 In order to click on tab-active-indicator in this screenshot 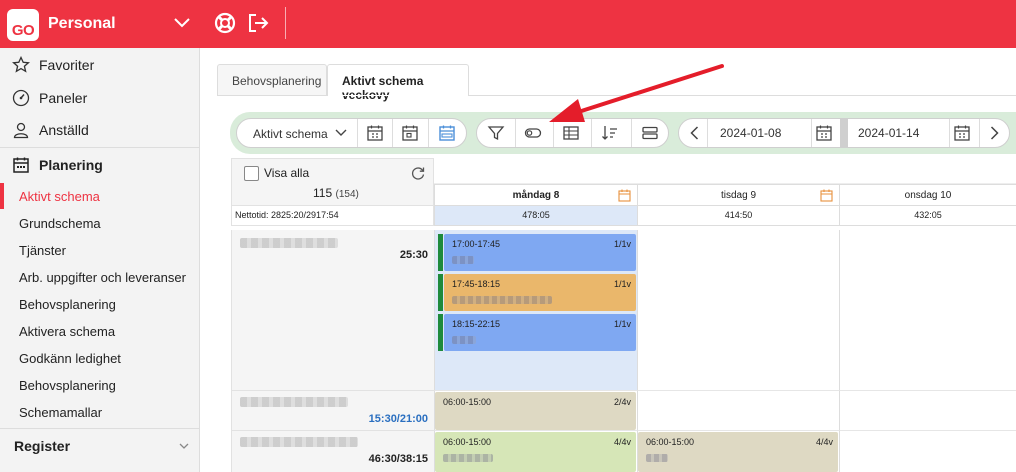, I will do `click(398, 95)`.